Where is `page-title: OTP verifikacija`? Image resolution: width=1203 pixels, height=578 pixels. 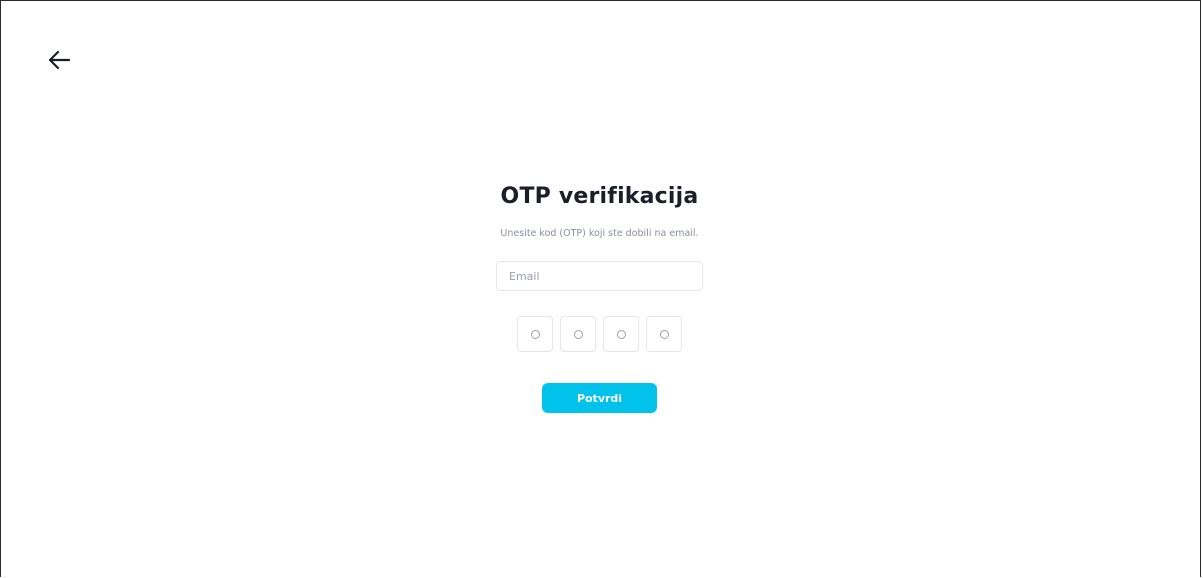 page-title: OTP verifikacija is located at coordinates (599, 196).